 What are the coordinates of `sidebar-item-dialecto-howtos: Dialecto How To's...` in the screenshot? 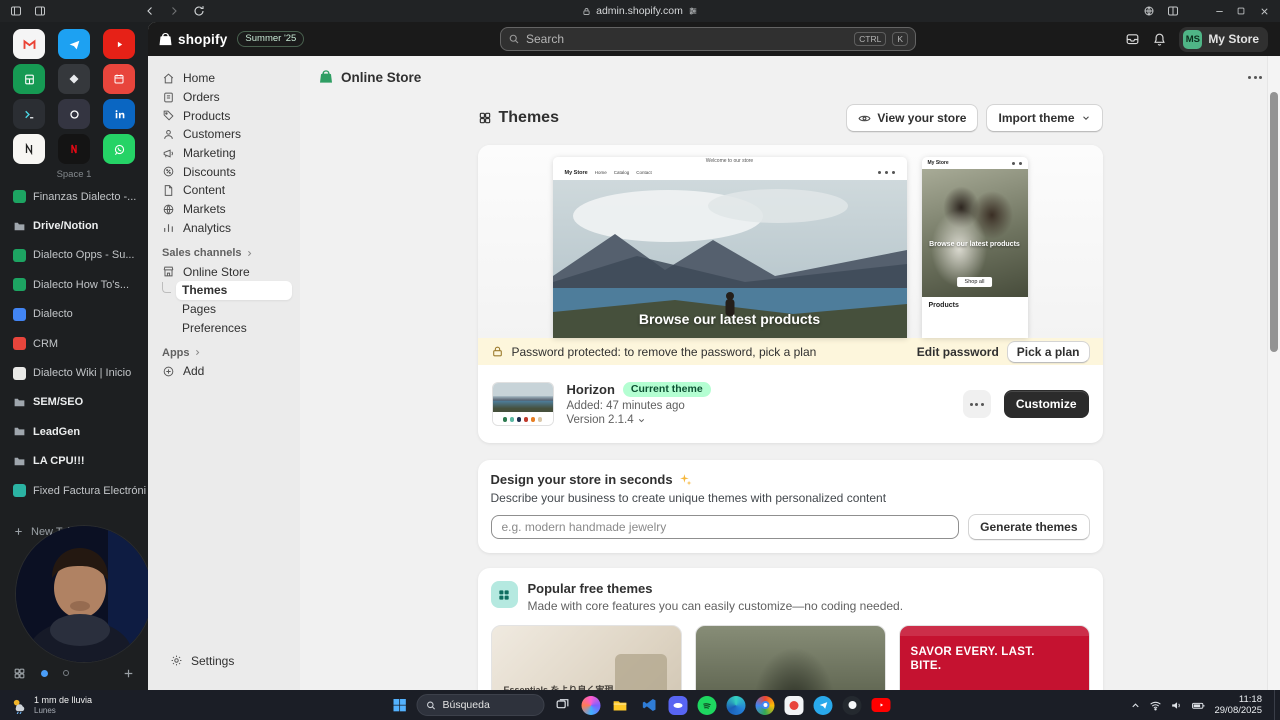 It's located at (76, 284).